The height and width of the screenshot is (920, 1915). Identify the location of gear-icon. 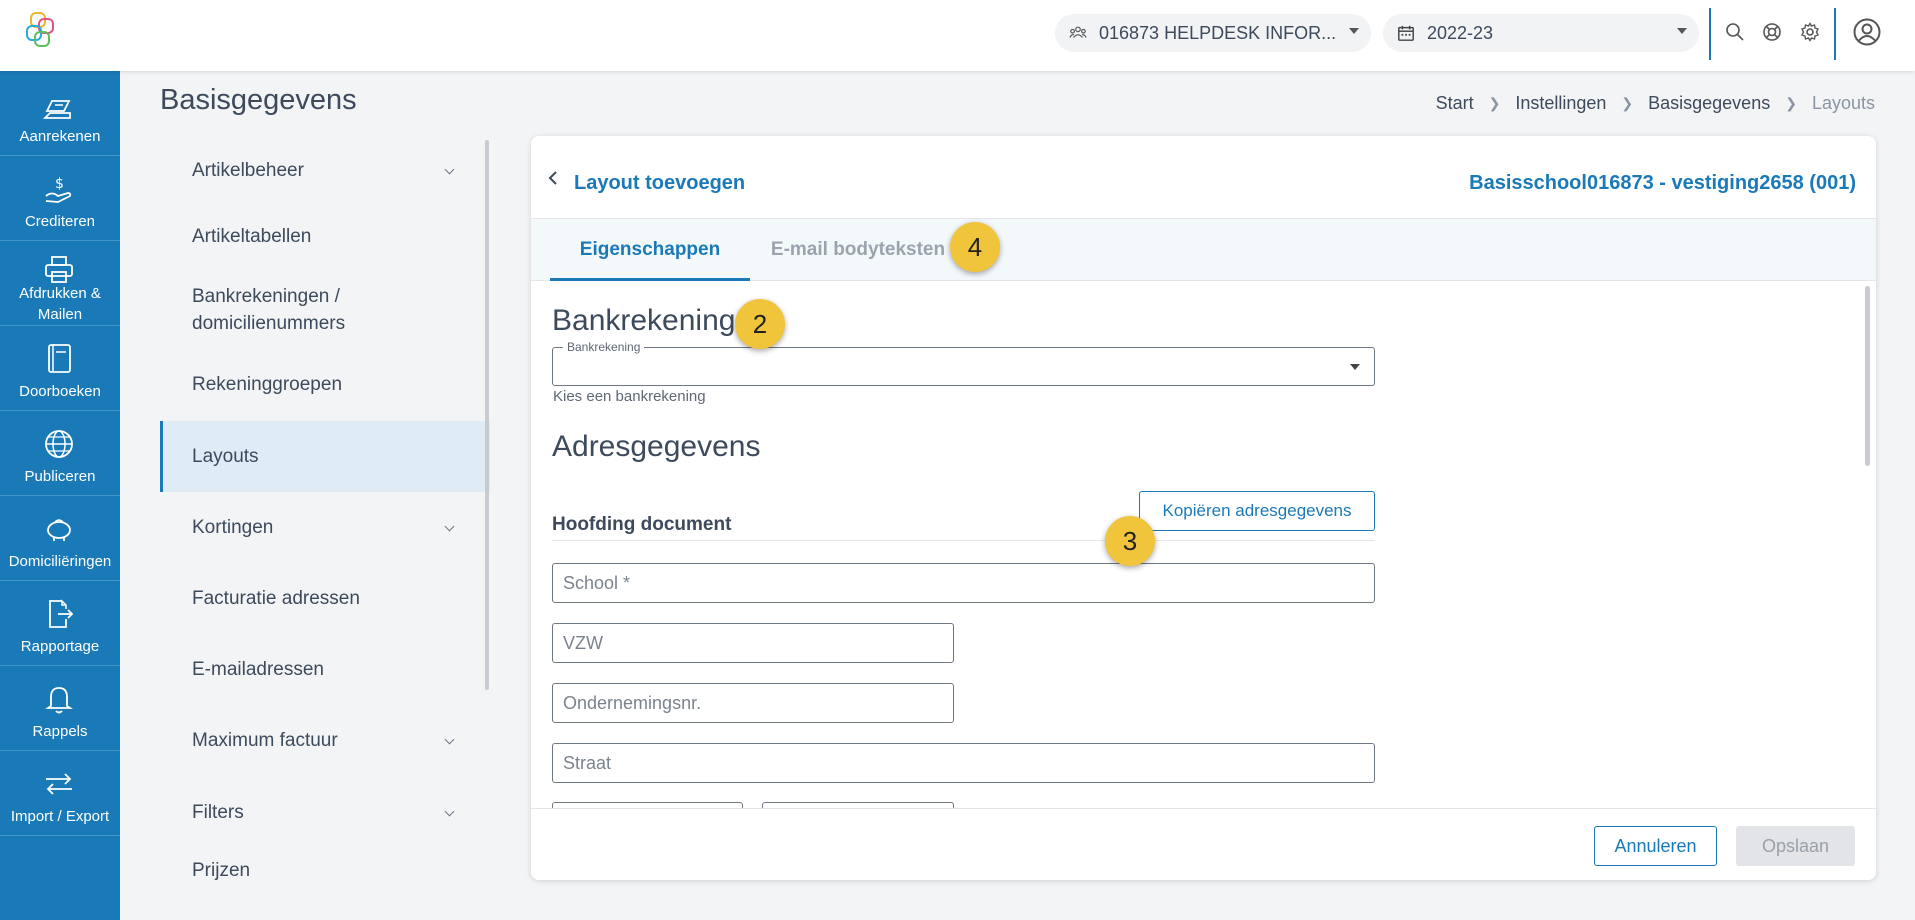
(1810, 32).